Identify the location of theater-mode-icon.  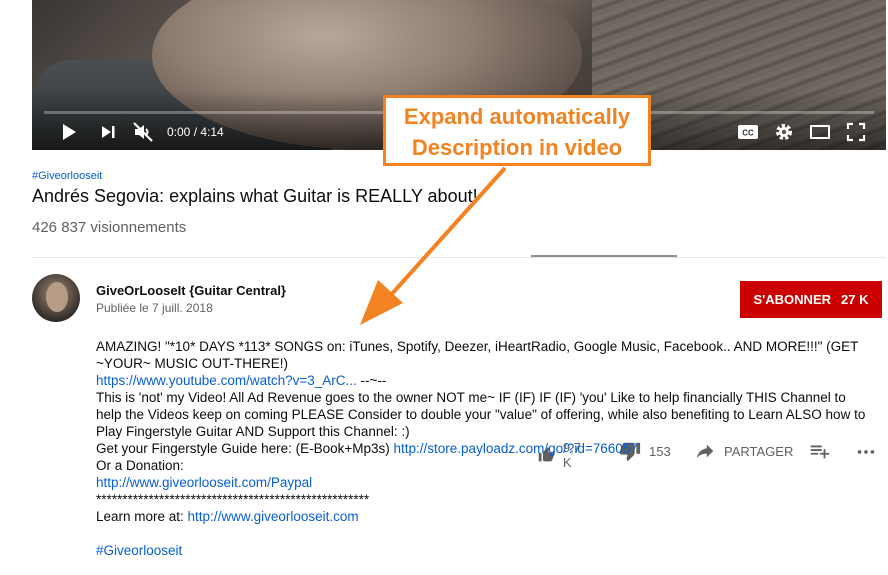
(820, 132).